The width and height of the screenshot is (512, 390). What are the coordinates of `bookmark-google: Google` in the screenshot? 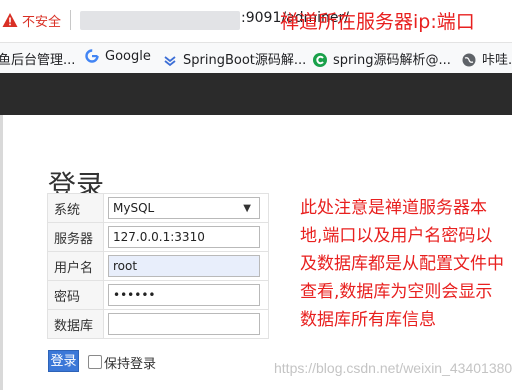 It's located at (118, 56).